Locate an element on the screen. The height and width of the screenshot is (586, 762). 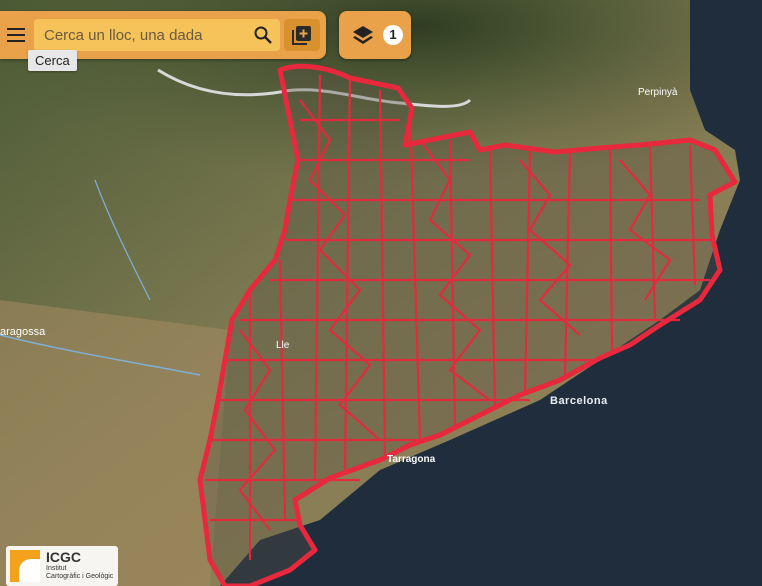
search-box is located at coordinates (157, 35).